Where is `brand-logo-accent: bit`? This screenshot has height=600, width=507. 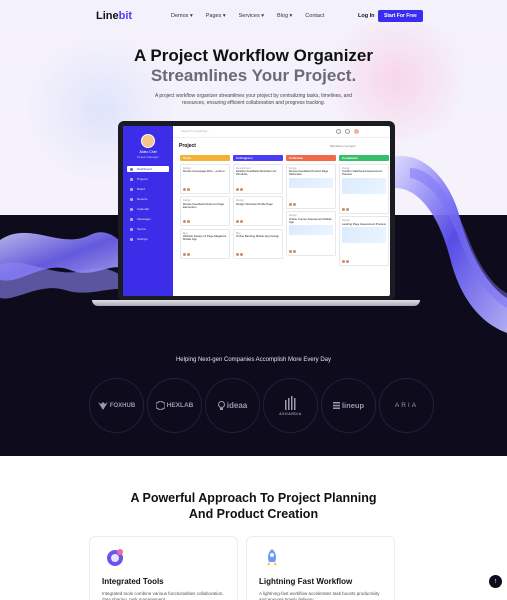
brand-logo-accent: bit is located at coordinates (125, 16).